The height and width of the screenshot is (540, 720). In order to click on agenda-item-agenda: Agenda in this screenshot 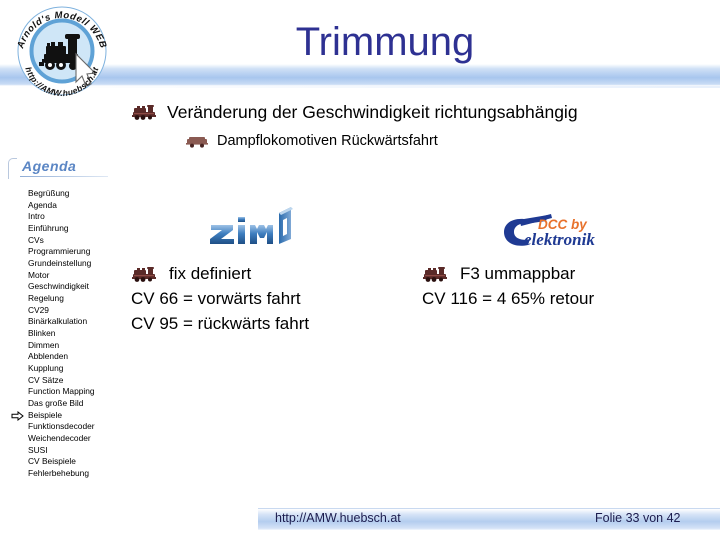, I will do `click(76, 206)`.